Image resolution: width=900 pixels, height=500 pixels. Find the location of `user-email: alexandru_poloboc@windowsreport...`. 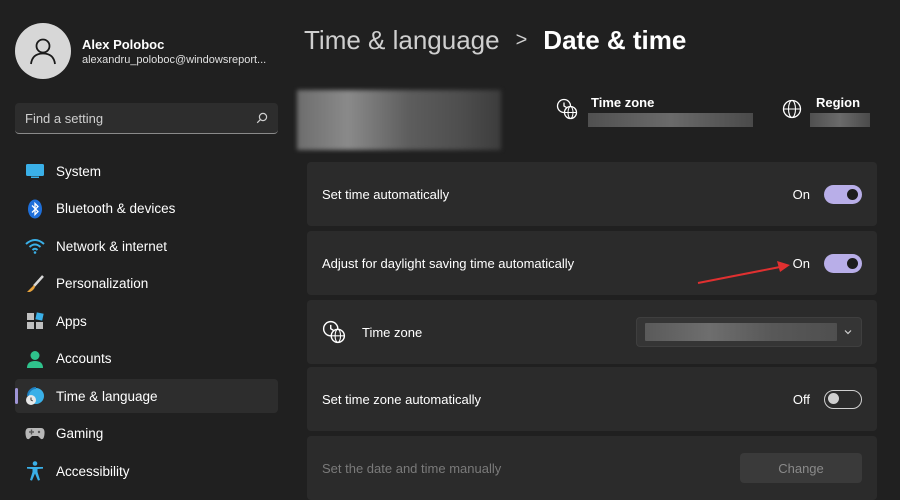

user-email: alexandru_poloboc@windowsreport... is located at coordinates (174, 60).